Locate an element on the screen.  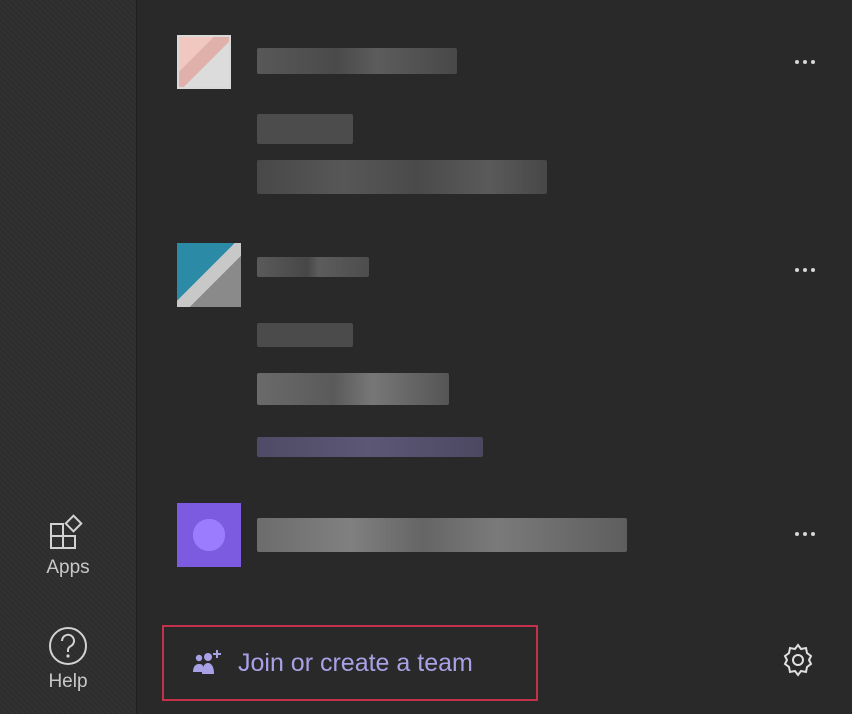
help-icon is located at coordinates (68, 646).